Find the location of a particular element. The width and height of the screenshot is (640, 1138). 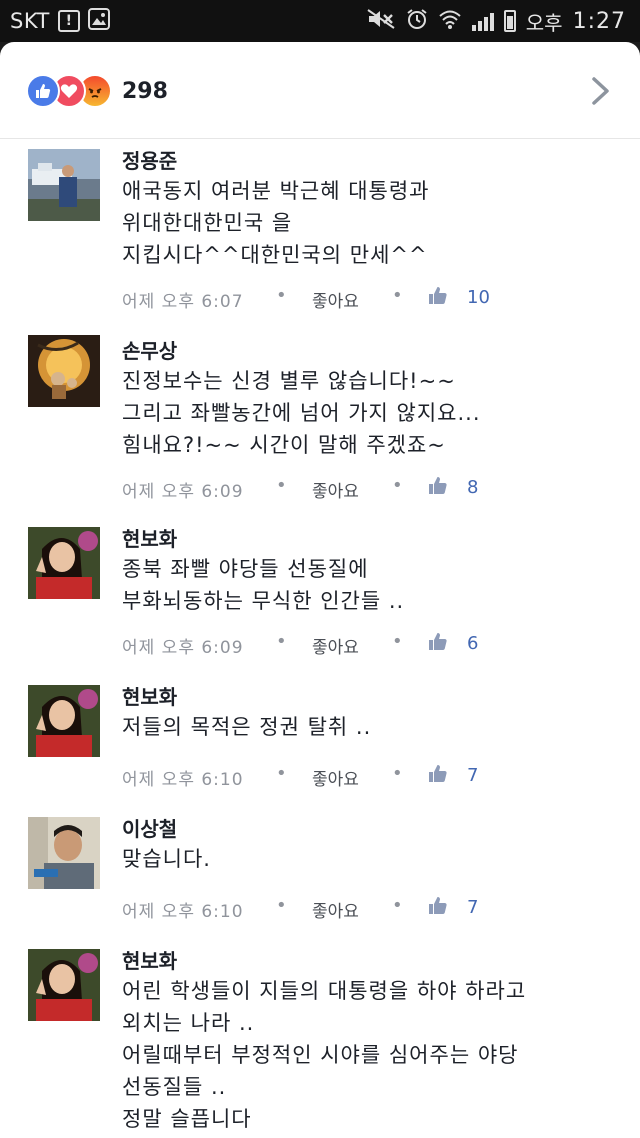

comment-line: 저들의 목적은 정권 탈취 .. is located at coordinates (247, 727).